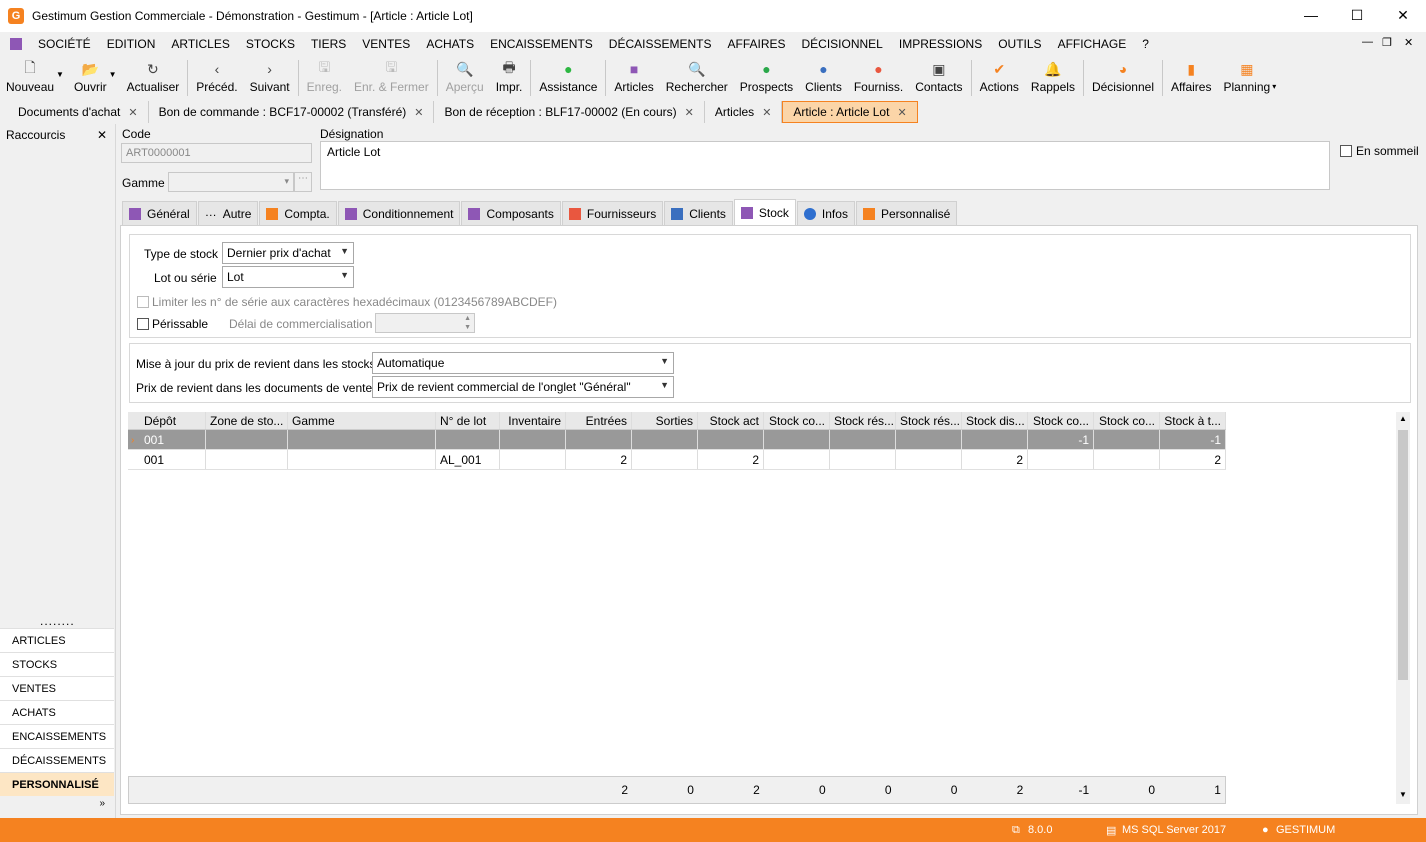 Image resolution: width=1426 pixels, height=842 pixels. What do you see at coordinates (30, 78) in the screenshot?
I see `nouveau-button: 🗋 Nouveau` at bounding box center [30, 78].